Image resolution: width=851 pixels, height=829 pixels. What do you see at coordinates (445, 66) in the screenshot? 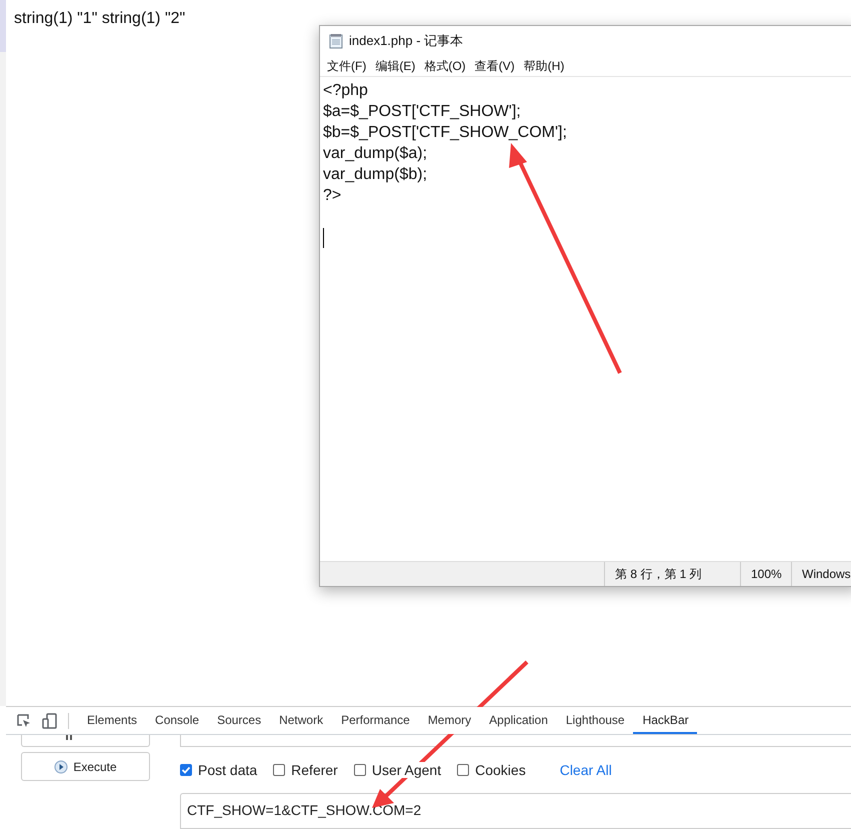
I see `menu-item: 格式(O)` at bounding box center [445, 66].